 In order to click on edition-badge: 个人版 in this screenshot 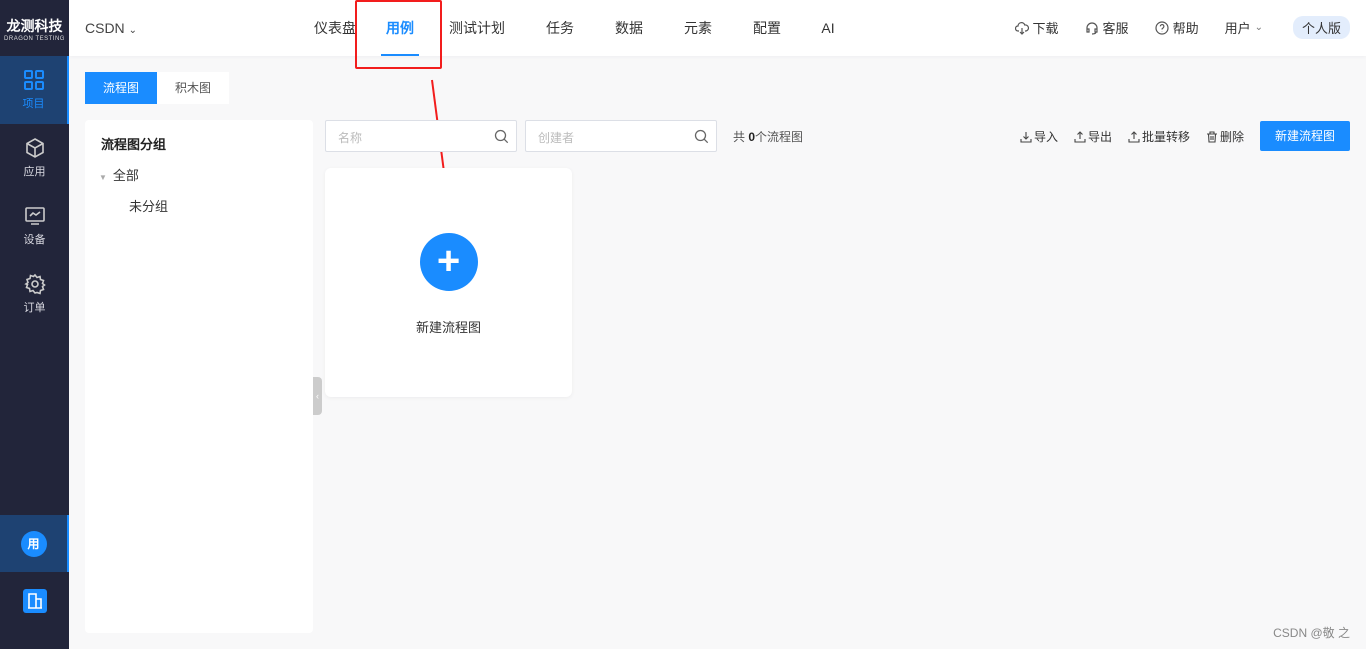, I will do `click(1321, 27)`.